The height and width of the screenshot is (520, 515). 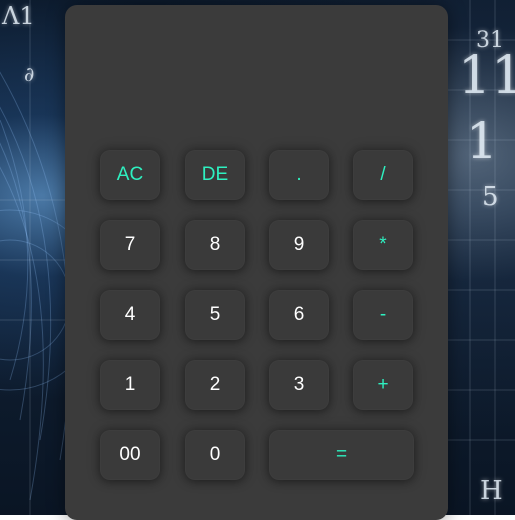 What do you see at coordinates (130, 385) in the screenshot?
I see `digit-1-button: 1` at bounding box center [130, 385].